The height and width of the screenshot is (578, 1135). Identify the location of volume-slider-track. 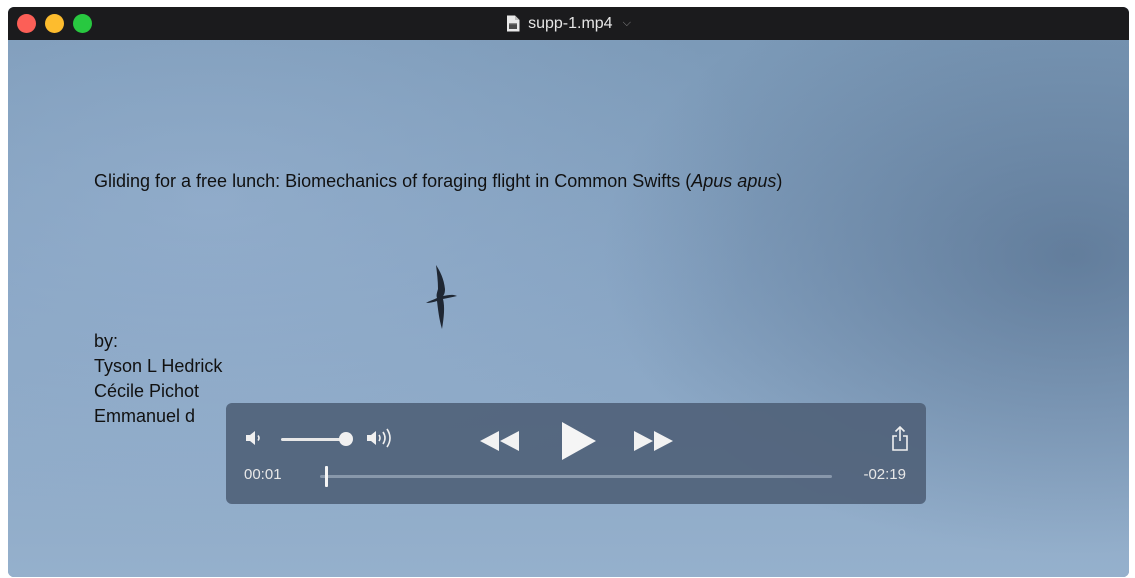
(313, 439).